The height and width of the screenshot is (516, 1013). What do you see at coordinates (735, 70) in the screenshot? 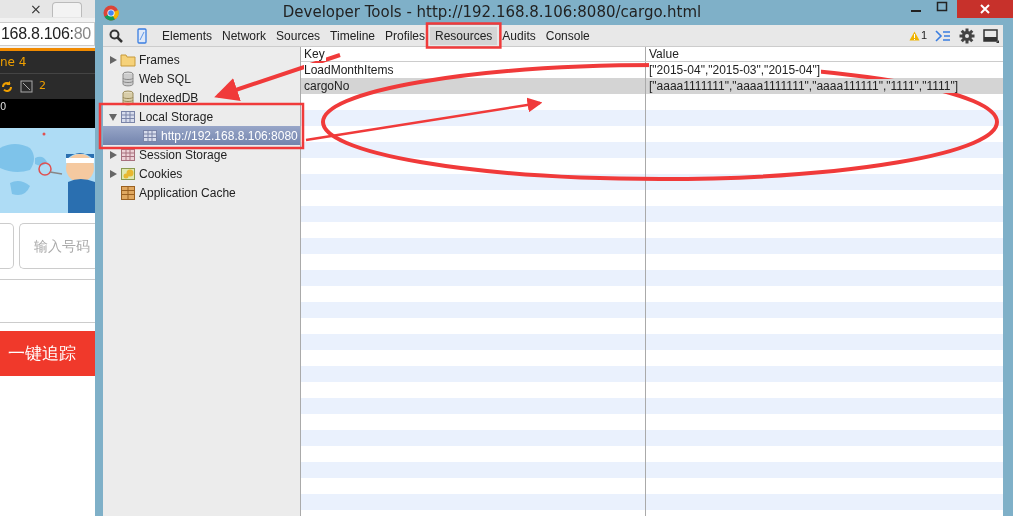
I see `table-cell: ["2015-04","2015-03","2015-04"]` at bounding box center [735, 70].